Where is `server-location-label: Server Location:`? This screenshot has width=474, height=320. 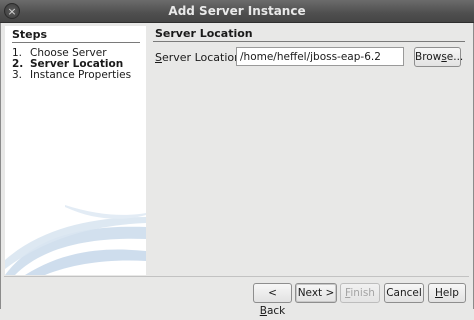 server-location-label: Server Location: is located at coordinates (200, 57).